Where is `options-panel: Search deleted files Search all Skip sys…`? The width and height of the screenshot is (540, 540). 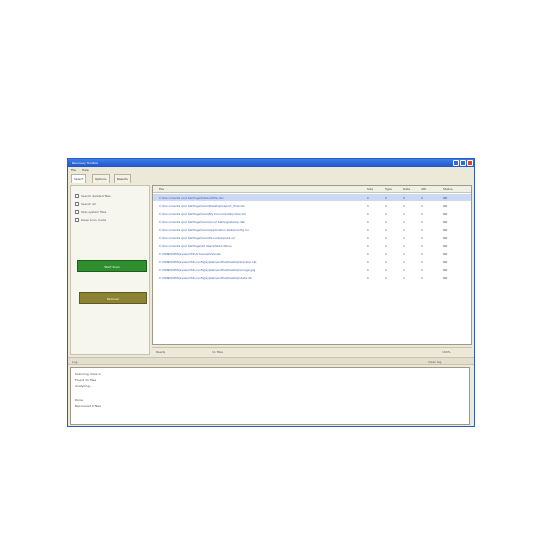
options-panel: Search deleted files Search all Skip sys… is located at coordinates (110, 270).